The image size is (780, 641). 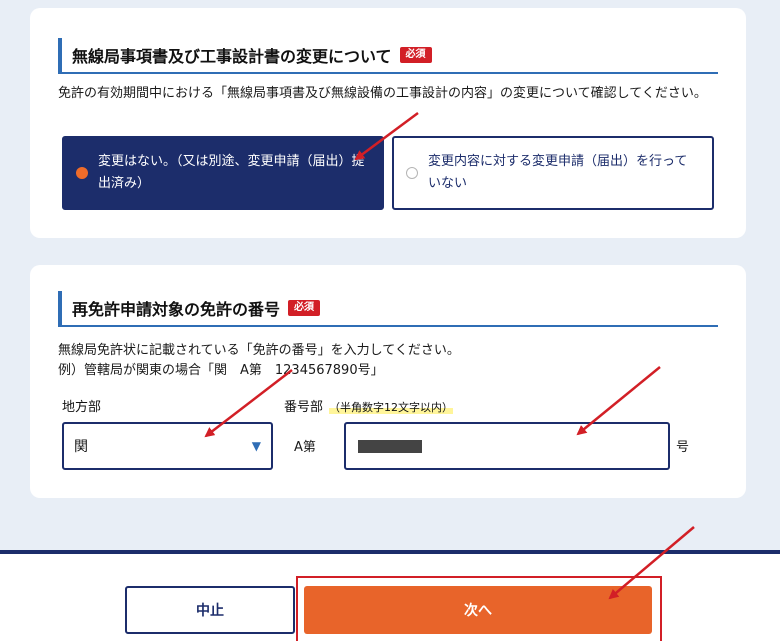 What do you see at coordinates (231, 172) in the screenshot?
I see `option-label: 変更はない。（又は別途、変更申請（届出）提出済み）` at bounding box center [231, 172].